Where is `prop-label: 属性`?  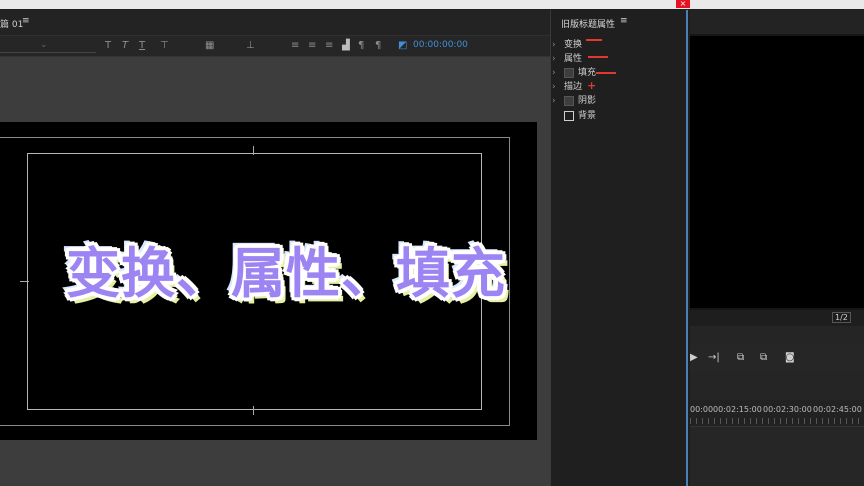 prop-label: 属性 is located at coordinates (573, 59).